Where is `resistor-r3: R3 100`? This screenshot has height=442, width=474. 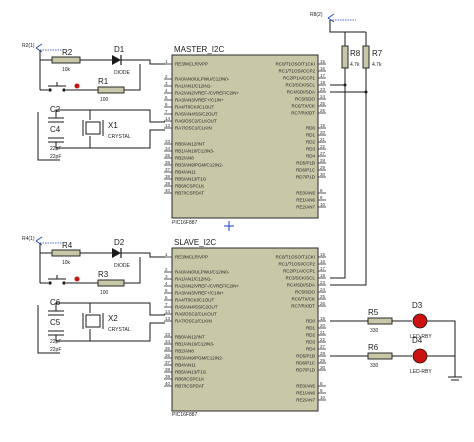
resistor-r3: R3 100 is located at coordinates (111, 283).